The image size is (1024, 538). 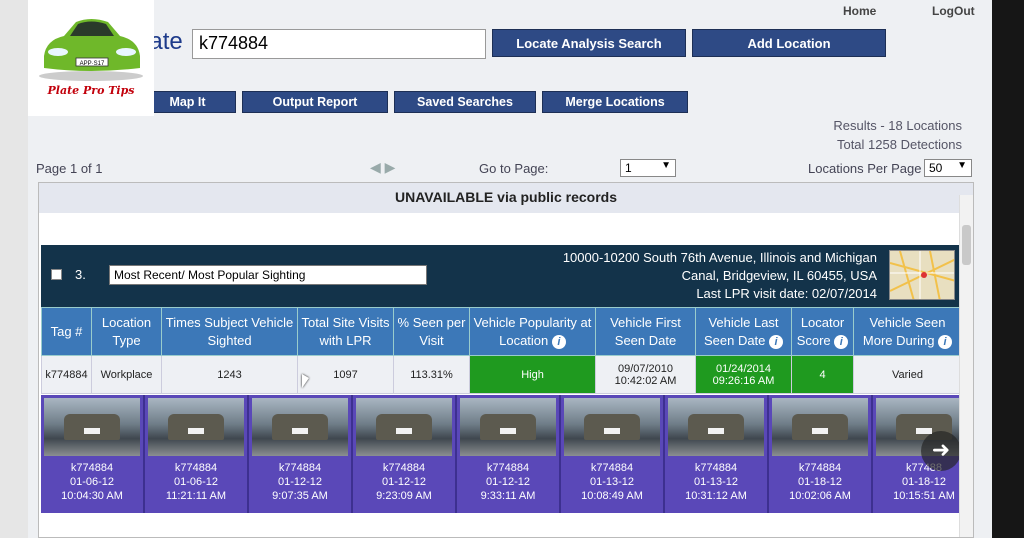 I want to click on mouse-cursor-icon, so click(x=305, y=381).